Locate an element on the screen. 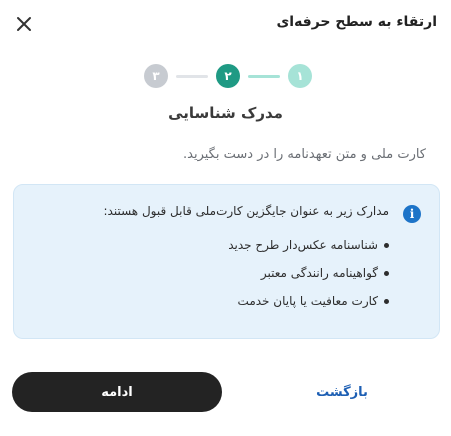 This screenshot has height=436, width=451. step-1: ۱ is located at coordinates (300, 76).